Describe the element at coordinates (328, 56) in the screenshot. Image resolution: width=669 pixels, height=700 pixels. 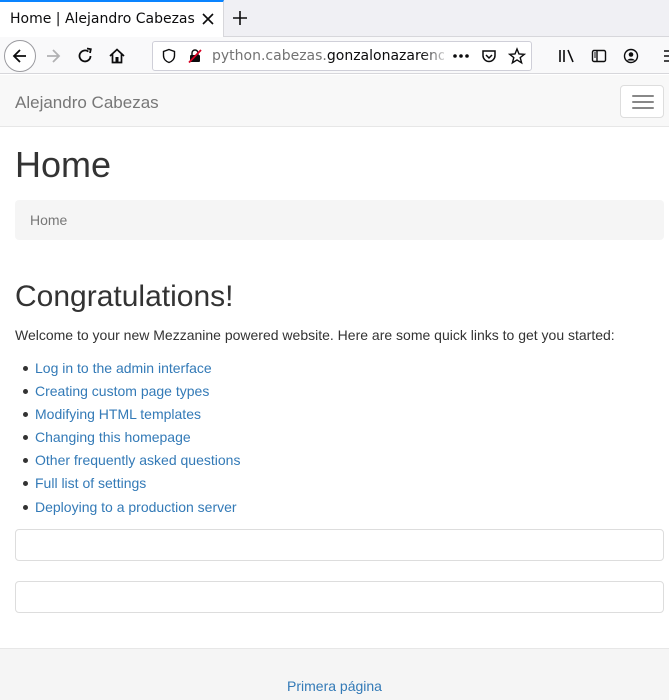
I see `url-text: python.cabezas.gonzalonazareno.` at that location.